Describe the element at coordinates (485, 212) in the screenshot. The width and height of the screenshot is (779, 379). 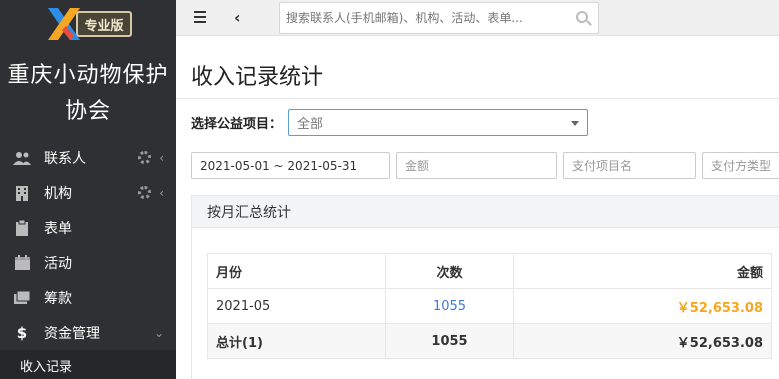
I see `panel-title: 按月汇总统计` at that location.